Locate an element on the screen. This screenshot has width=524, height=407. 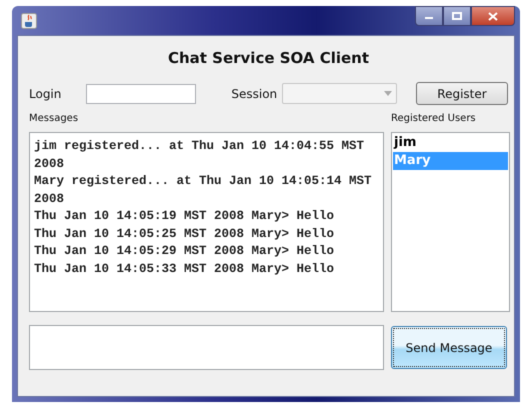
maximize-icon is located at coordinates (457, 16).